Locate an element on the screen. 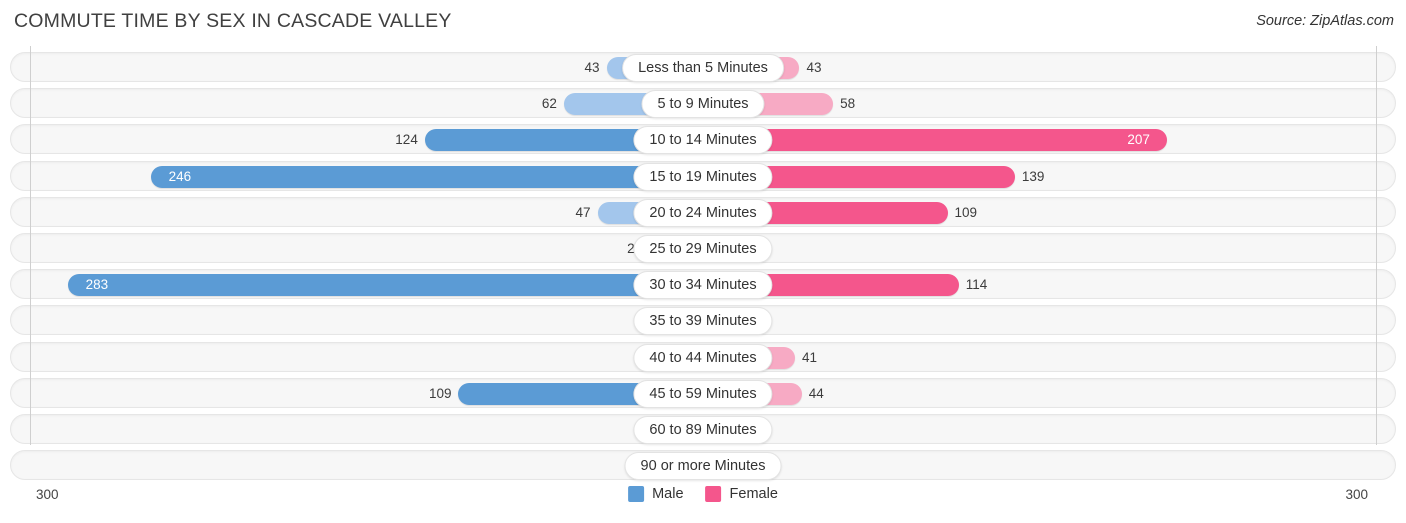 This screenshot has height=523, width=1406. bar-value-female: 109 is located at coordinates (966, 212).